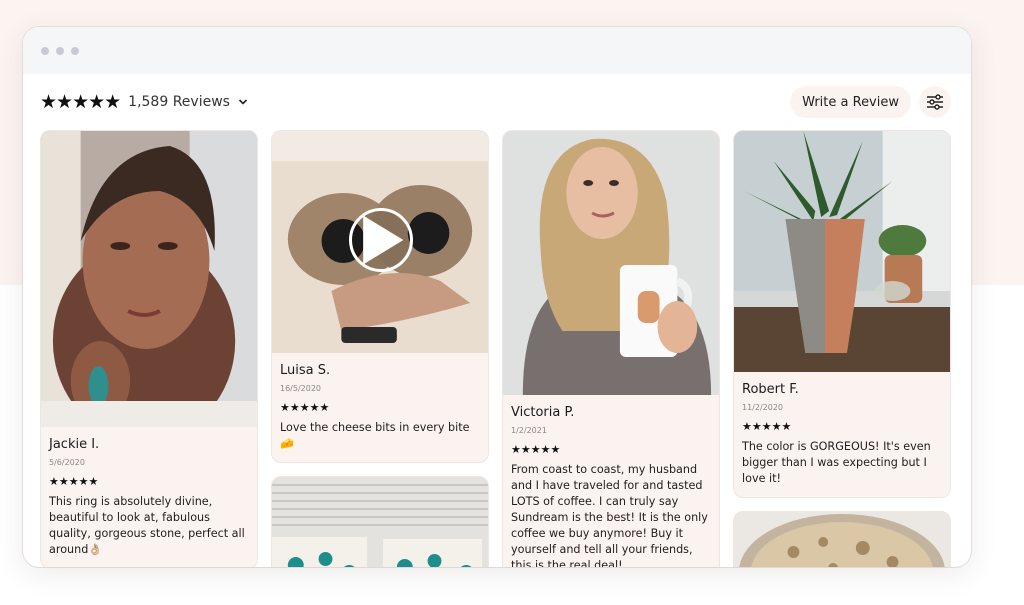 The image size is (1024, 605). Describe the element at coordinates (383, 240) in the screenshot. I see `play-icon` at that location.